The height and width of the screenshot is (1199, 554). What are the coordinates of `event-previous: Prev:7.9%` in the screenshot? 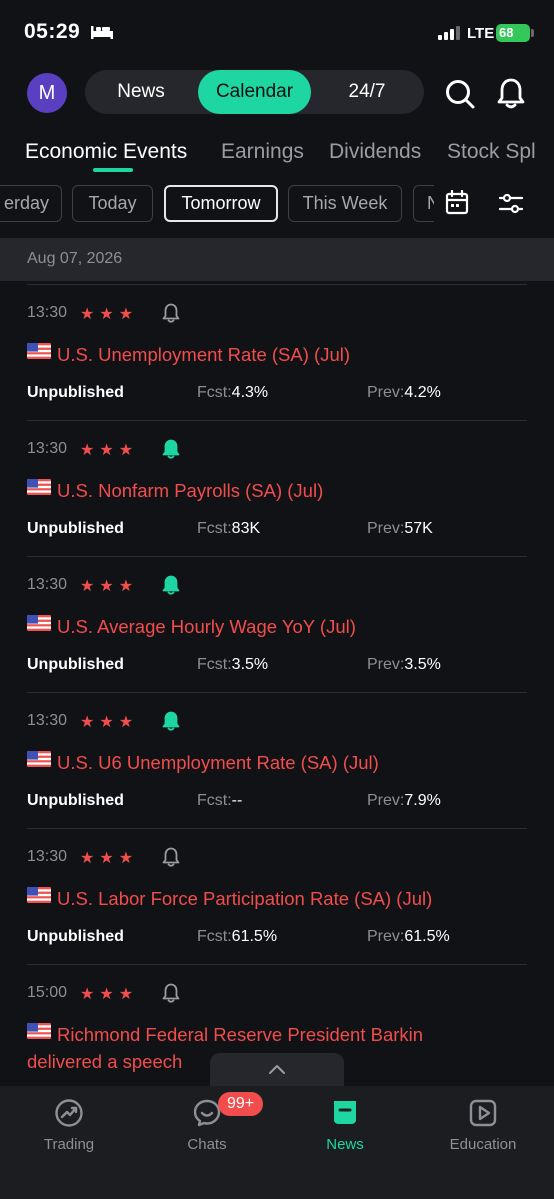 It's located at (404, 801).